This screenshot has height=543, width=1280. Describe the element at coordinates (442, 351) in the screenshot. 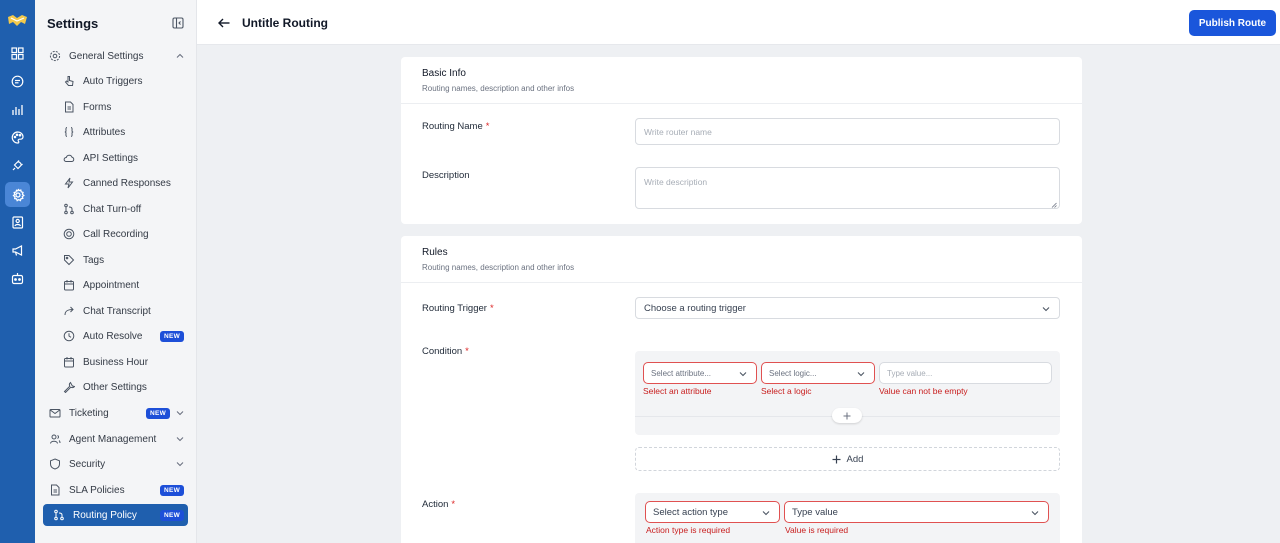

I see `label-text: Condition` at that location.